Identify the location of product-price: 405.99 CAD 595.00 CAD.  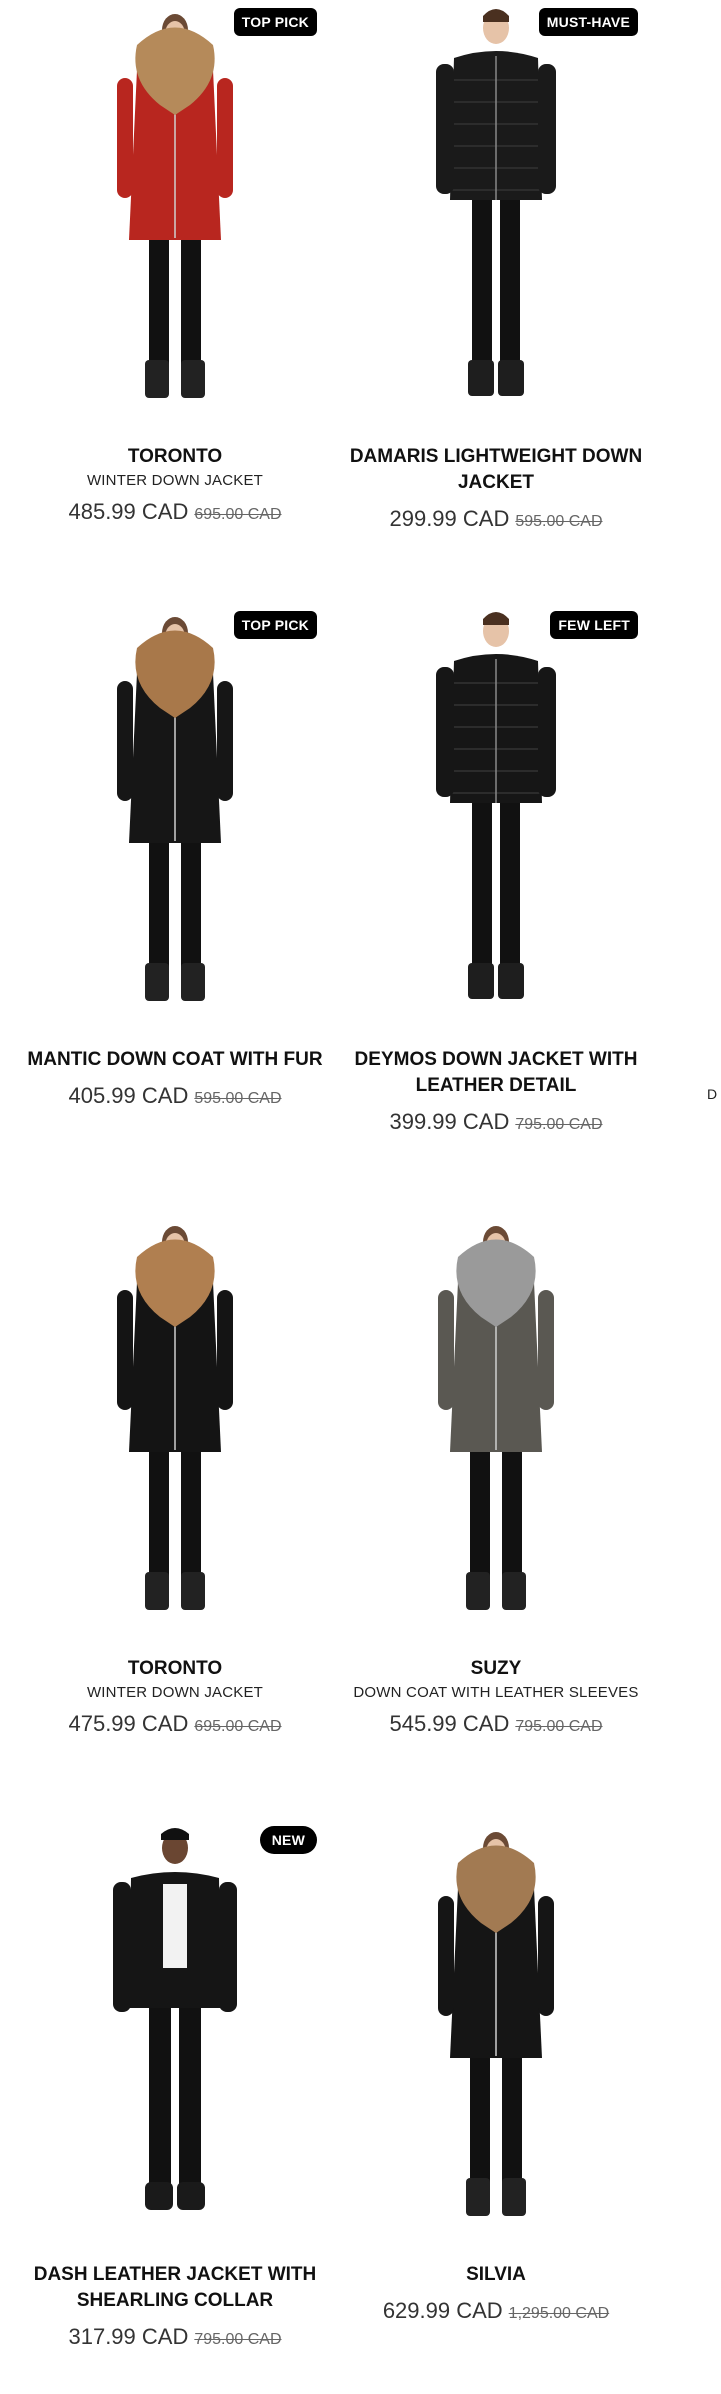
(175, 1096).